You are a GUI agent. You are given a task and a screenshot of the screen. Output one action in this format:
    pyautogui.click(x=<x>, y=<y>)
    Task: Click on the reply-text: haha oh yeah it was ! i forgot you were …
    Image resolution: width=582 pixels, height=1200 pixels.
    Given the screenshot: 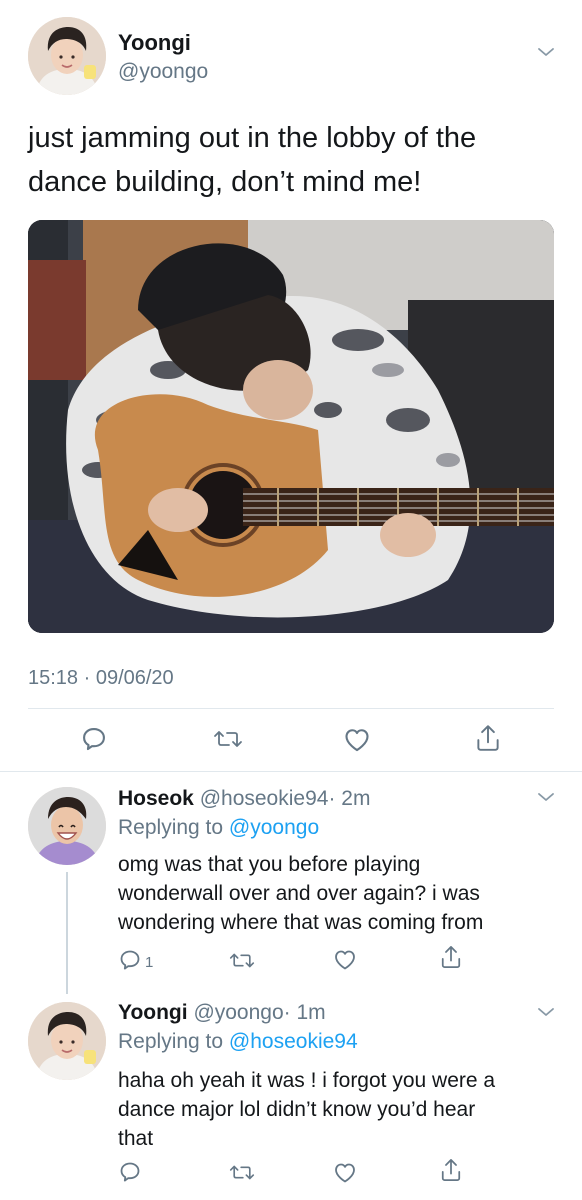 What is the action you would take?
    pyautogui.click(x=306, y=1109)
    